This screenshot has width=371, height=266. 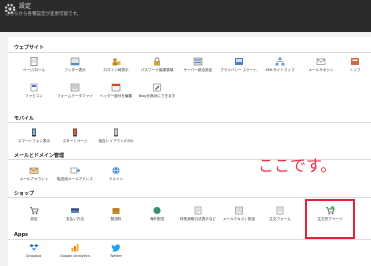 What do you see at coordinates (116, 132) in the screenshot?
I see `css-icon` at bounding box center [116, 132].